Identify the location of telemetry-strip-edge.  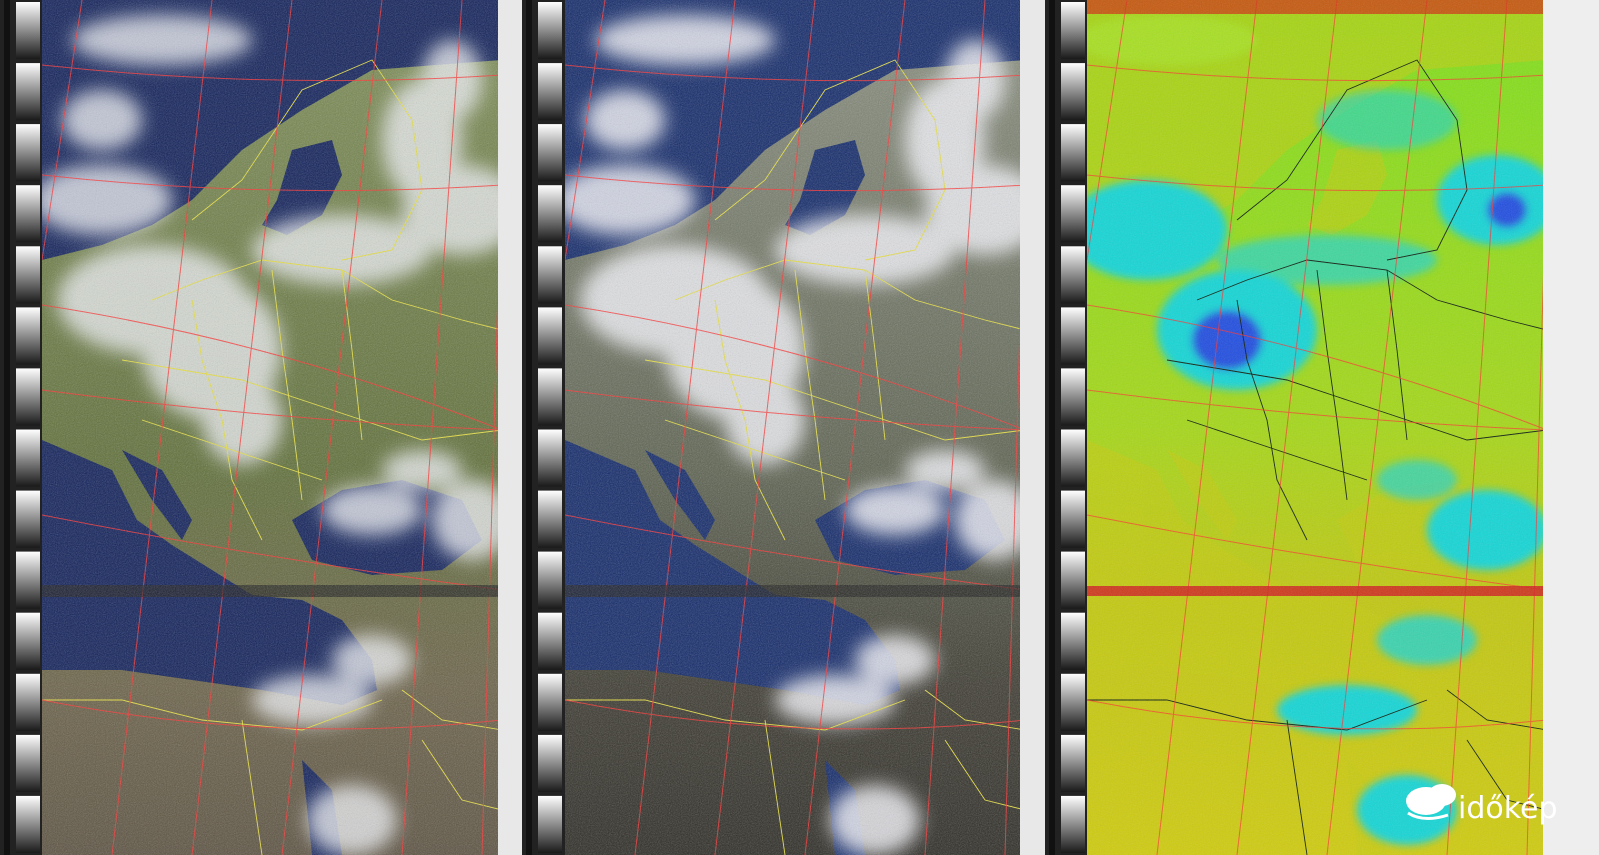
(1571, 427).